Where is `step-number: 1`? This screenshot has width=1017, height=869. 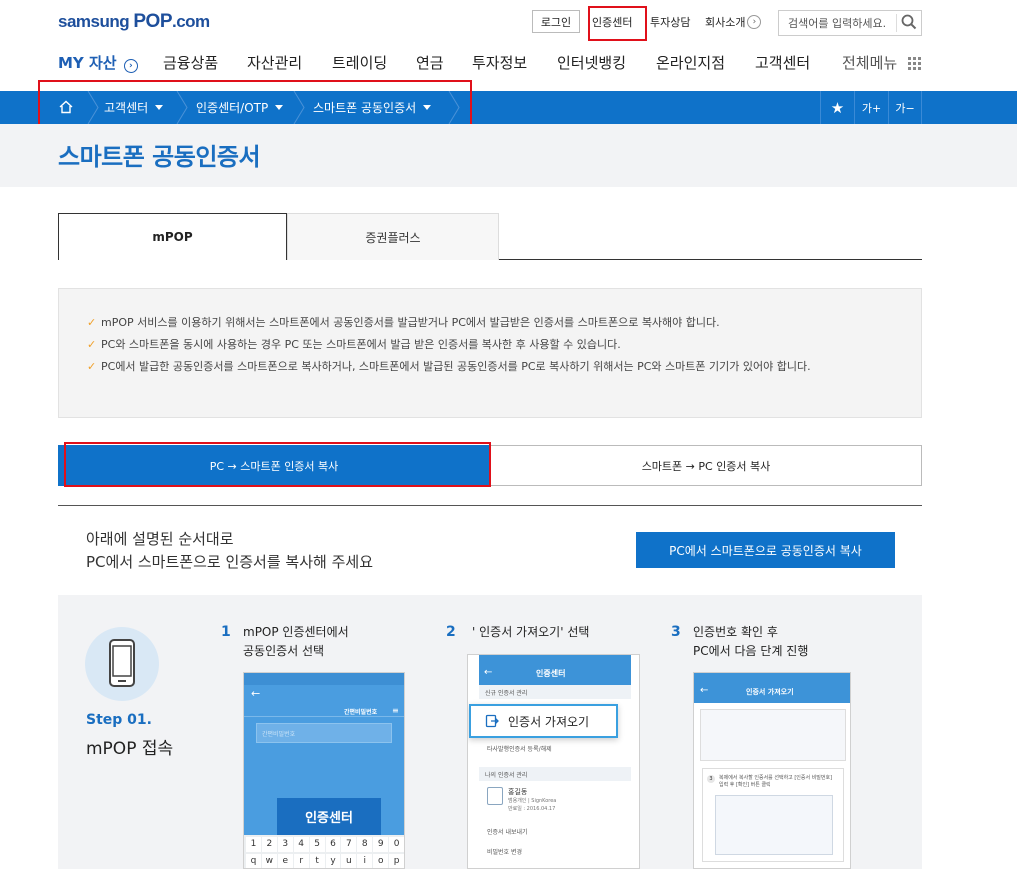
step-number: 1 is located at coordinates (226, 632).